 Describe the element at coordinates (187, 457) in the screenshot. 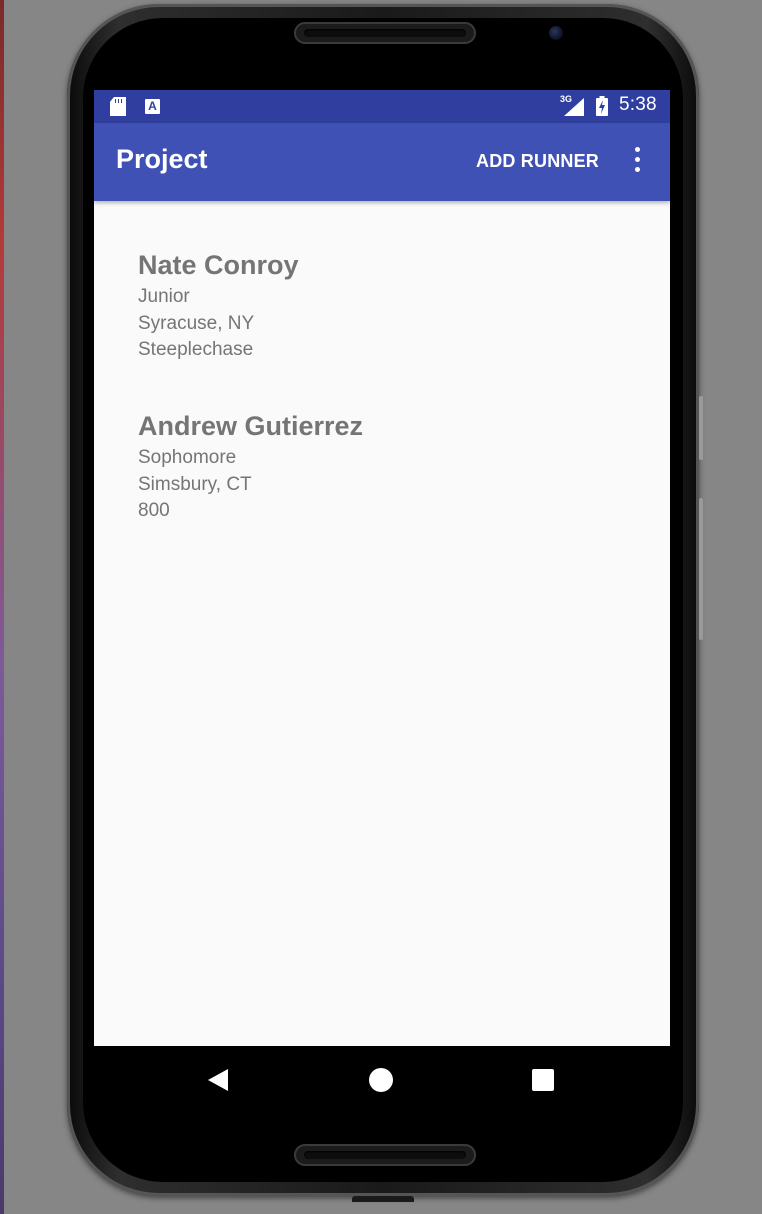

I see `runner-year: Sophomore` at that location.